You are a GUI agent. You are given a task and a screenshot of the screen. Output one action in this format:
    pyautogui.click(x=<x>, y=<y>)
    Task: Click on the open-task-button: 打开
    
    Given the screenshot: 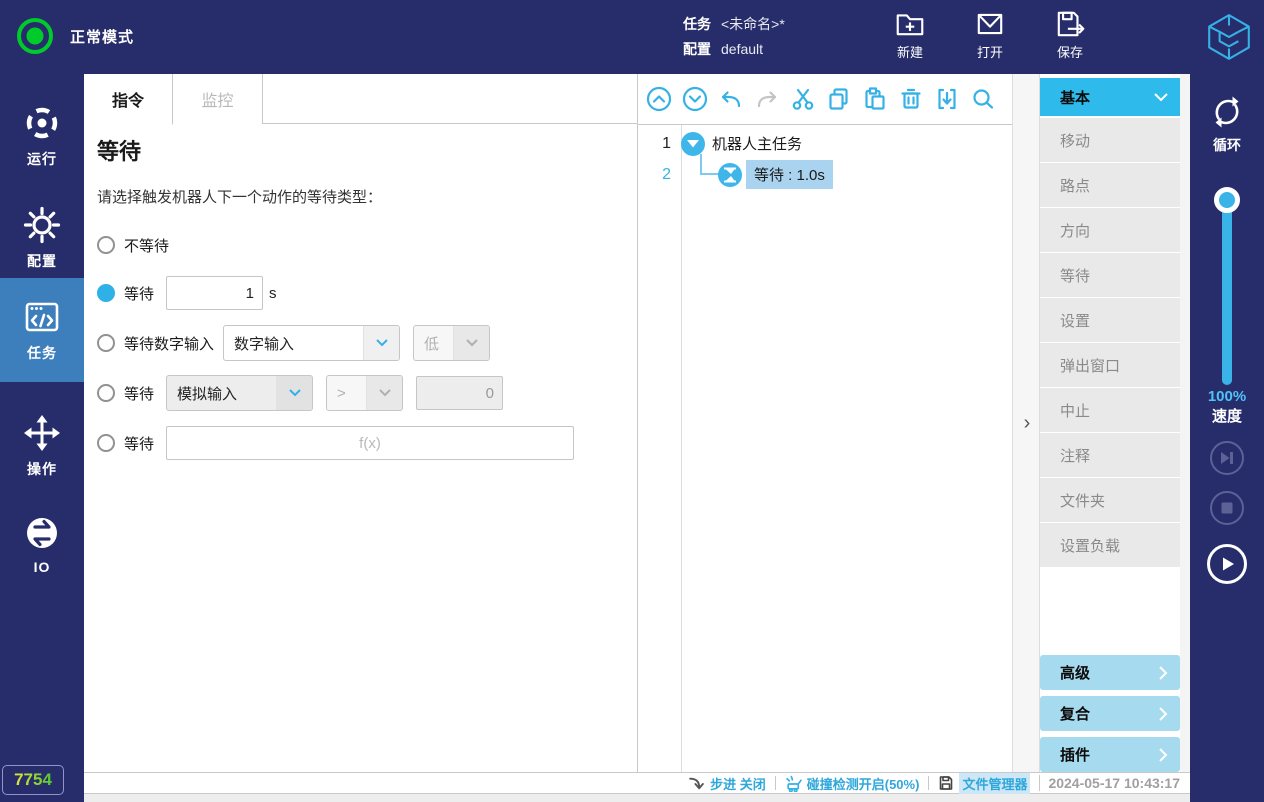 What is the action you would take?
    pyautogui.click(x=990, y=34)
    